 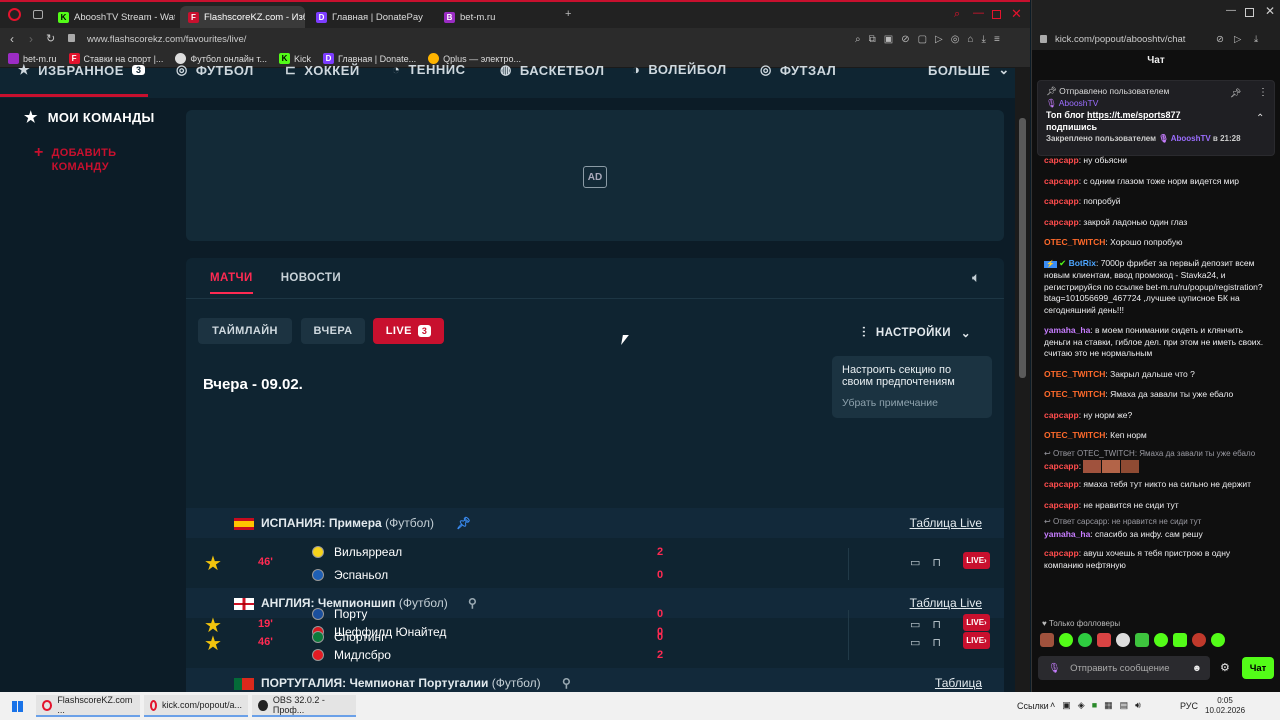 I want to click on tray-app-icon: ▣, so click(x=1066, y=705).